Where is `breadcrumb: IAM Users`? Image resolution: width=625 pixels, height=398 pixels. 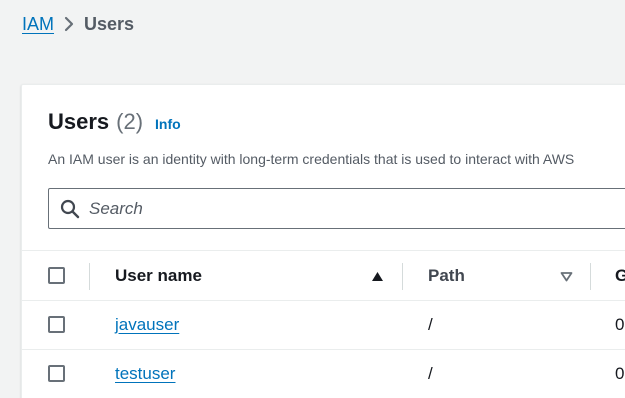
breadcrumb: IAM Users is located at coordinates (78, 24).